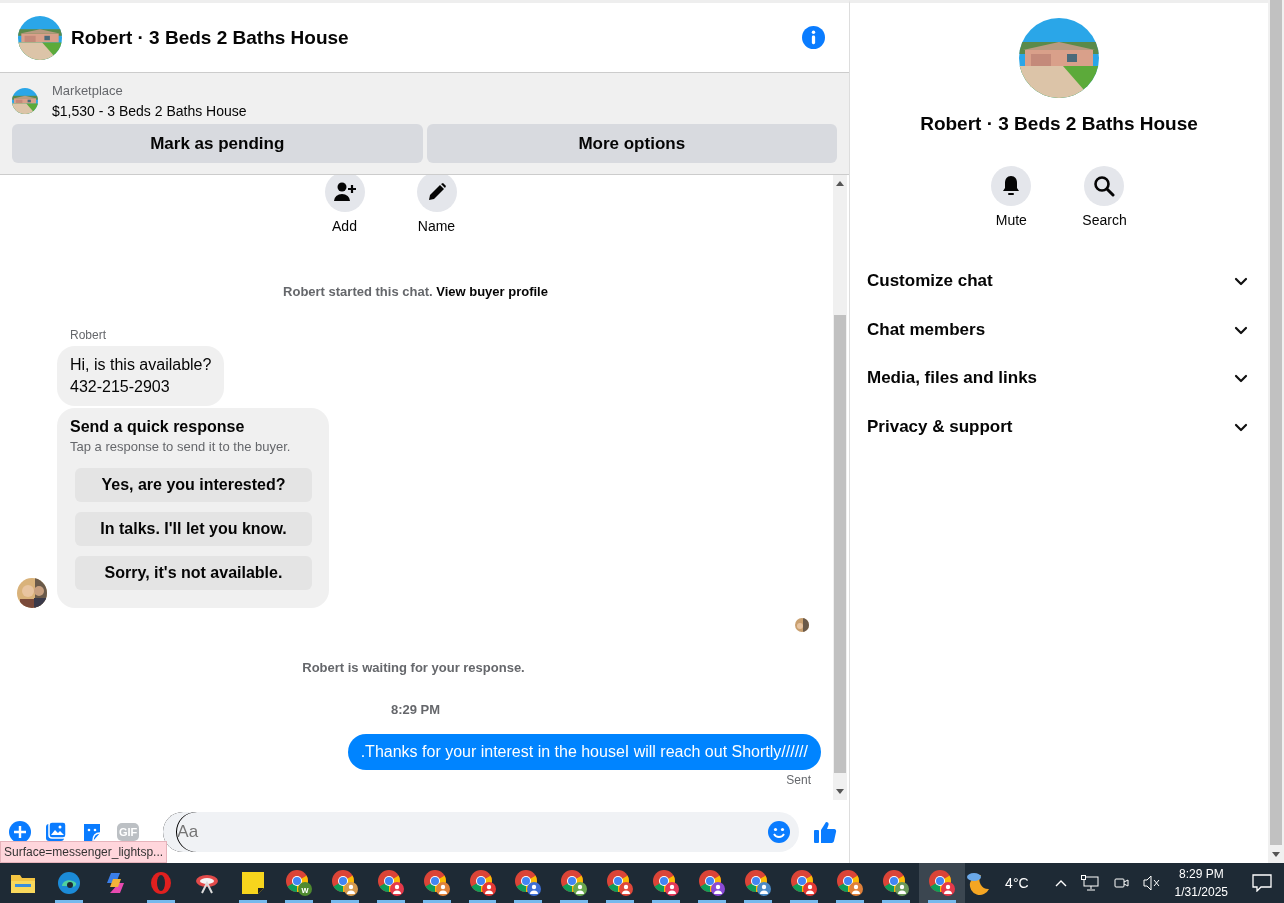  I want to click on quick-response-button: Yes, are you interested?, so click(193, 485).